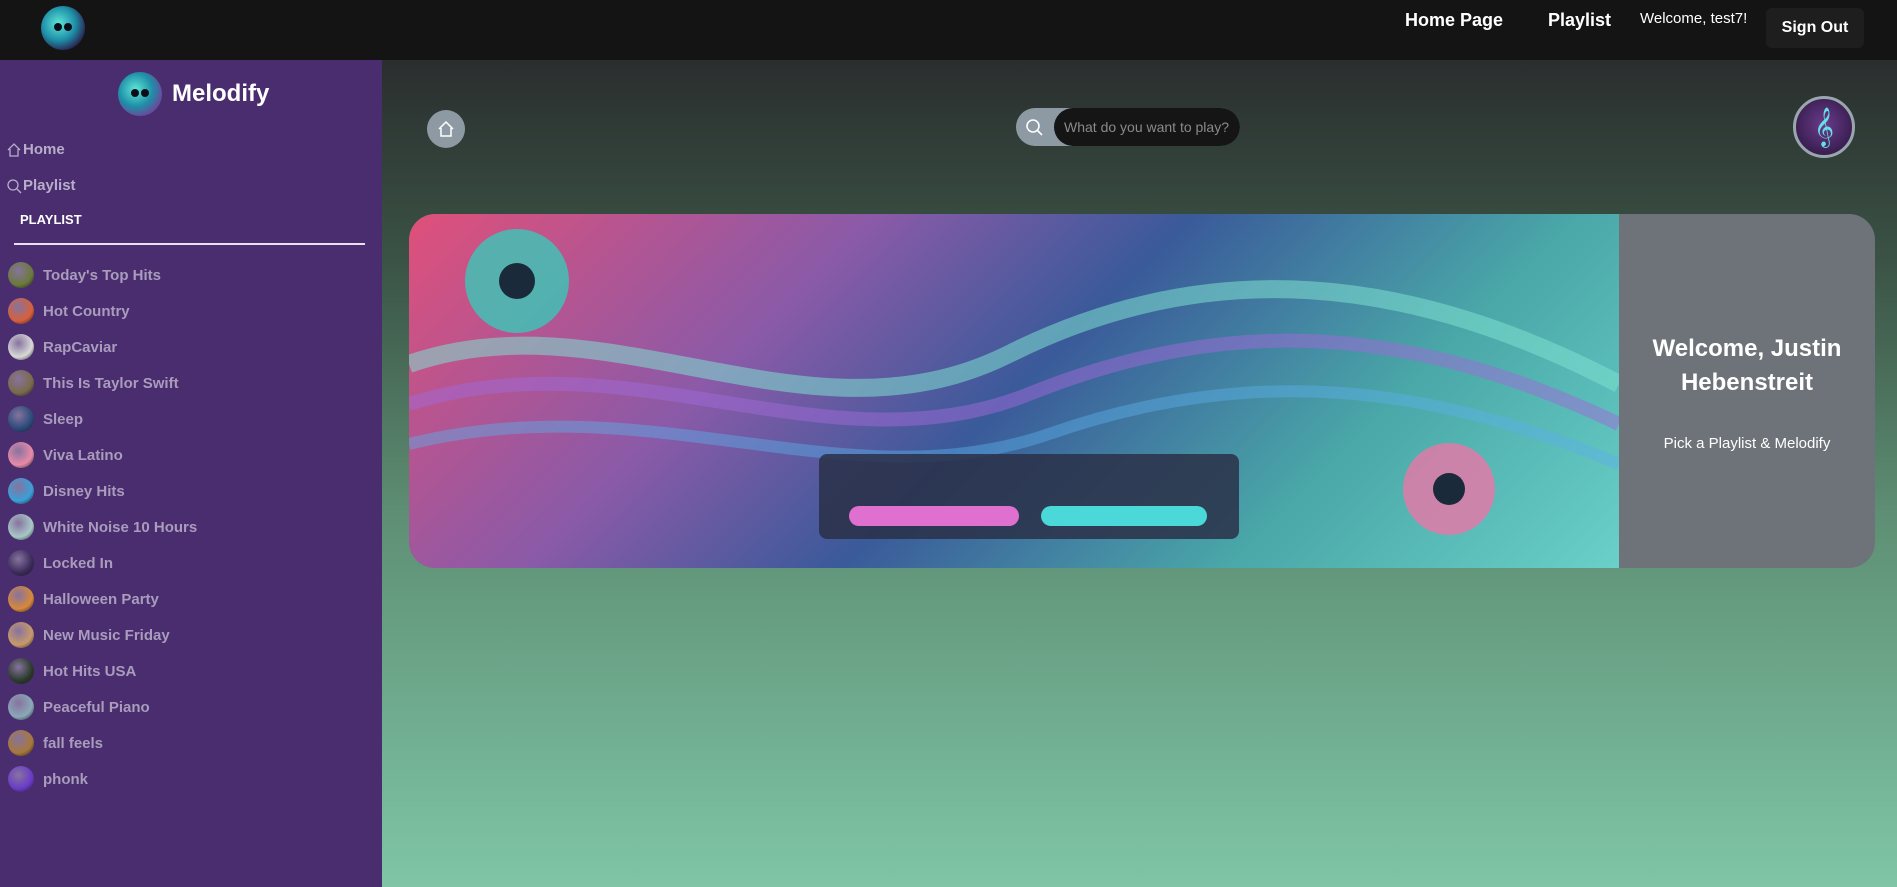 The width and height of the screenshot is (1897, 887). I want to click on nav-playlist-link: Playlist, so click(1579, 22).